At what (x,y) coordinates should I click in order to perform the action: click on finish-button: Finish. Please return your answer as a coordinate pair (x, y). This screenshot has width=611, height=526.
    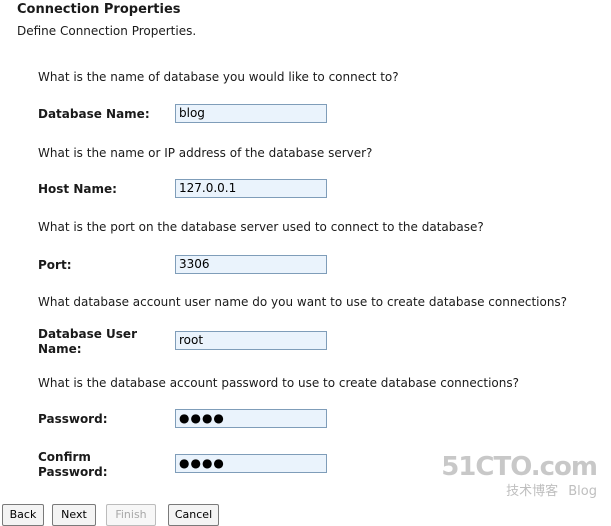
    Looking at the image, I should click on (131, 515).